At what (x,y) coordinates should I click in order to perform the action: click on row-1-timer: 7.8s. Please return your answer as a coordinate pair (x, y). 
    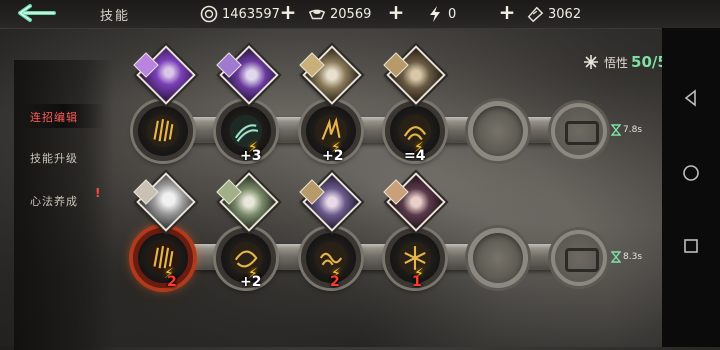
    Looking at the image, I should click on (626, 130).